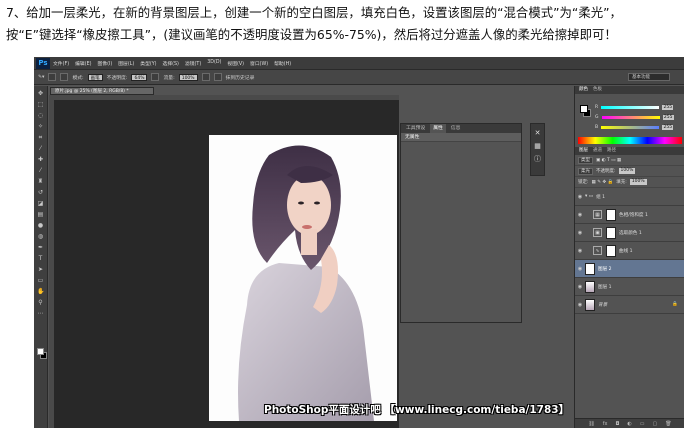  Describe the element at coordinates (40, 192) in the screenshot. I see `history-brush-tool-icon: ↺` at that location.